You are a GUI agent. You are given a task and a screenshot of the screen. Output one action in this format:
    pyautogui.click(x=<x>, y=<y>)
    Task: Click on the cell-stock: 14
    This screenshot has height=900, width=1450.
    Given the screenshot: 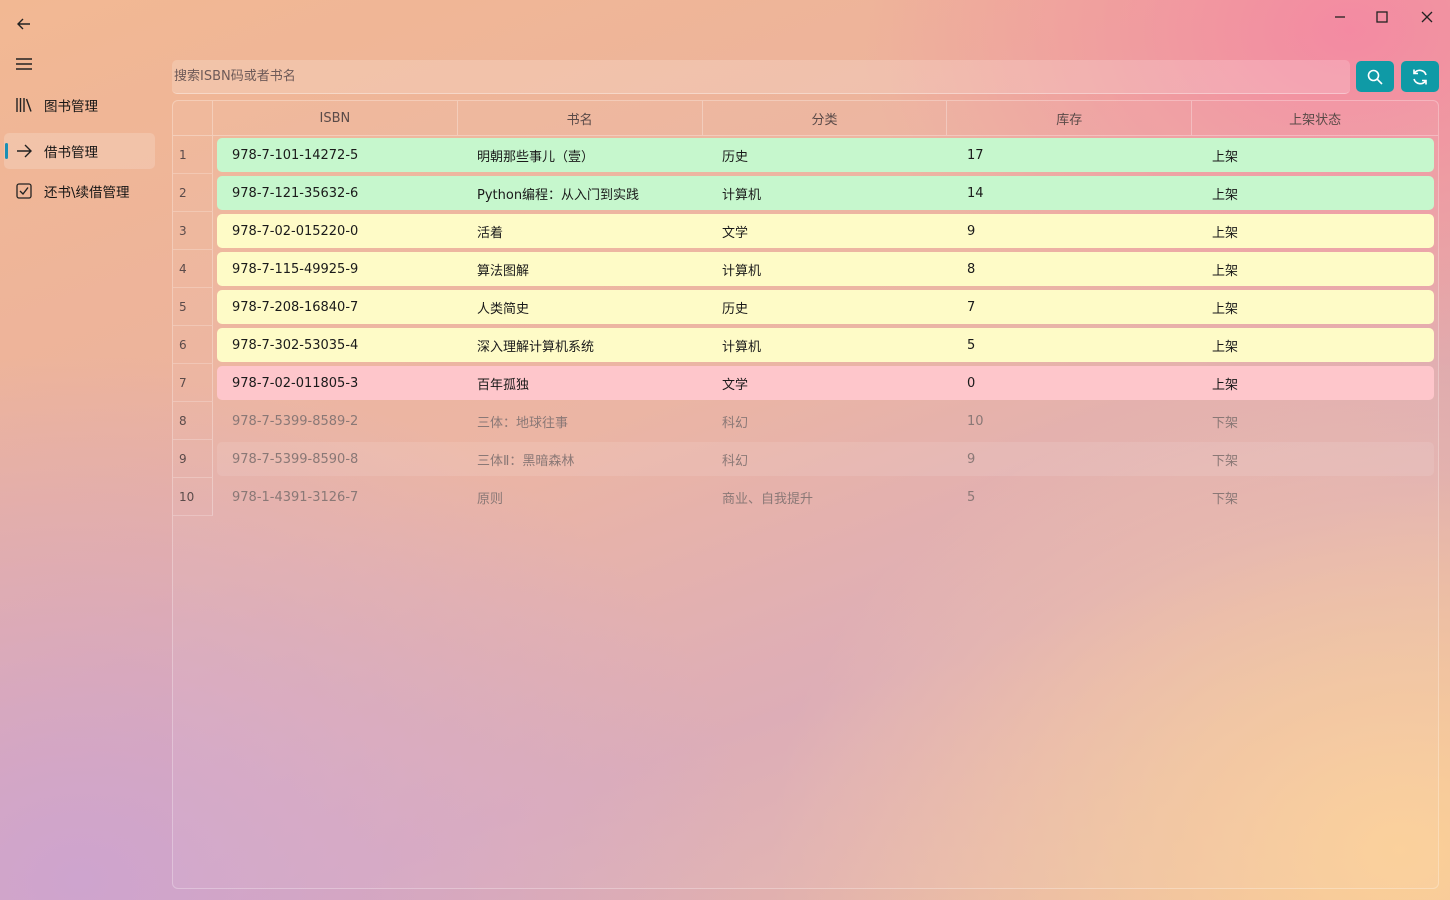 What is the action you would take?
    pyautogui.click(x=975, y=193)
    